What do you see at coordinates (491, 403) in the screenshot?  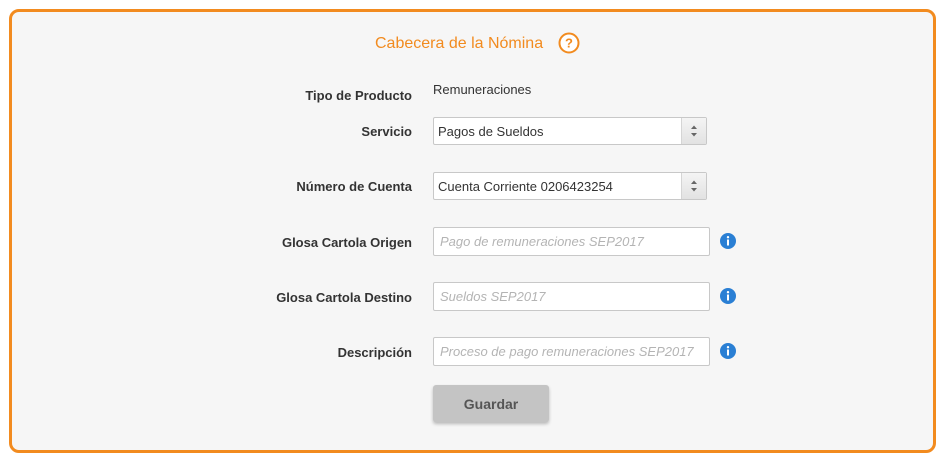 I see `save-button: Guardar` at bounding box center [491, 403].